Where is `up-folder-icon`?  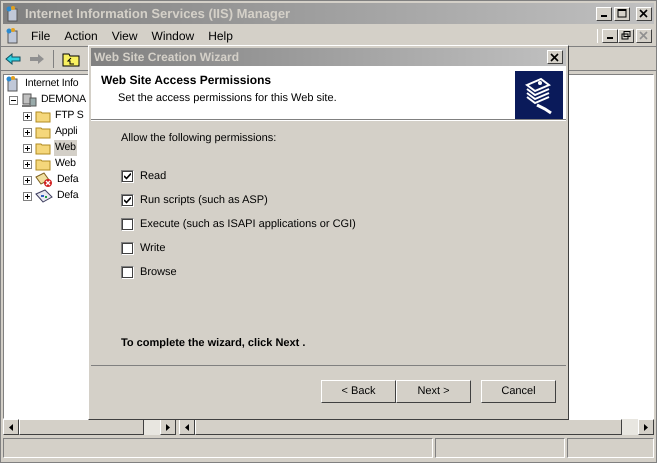 up-folder-icon is located at coordinates (71, 58).